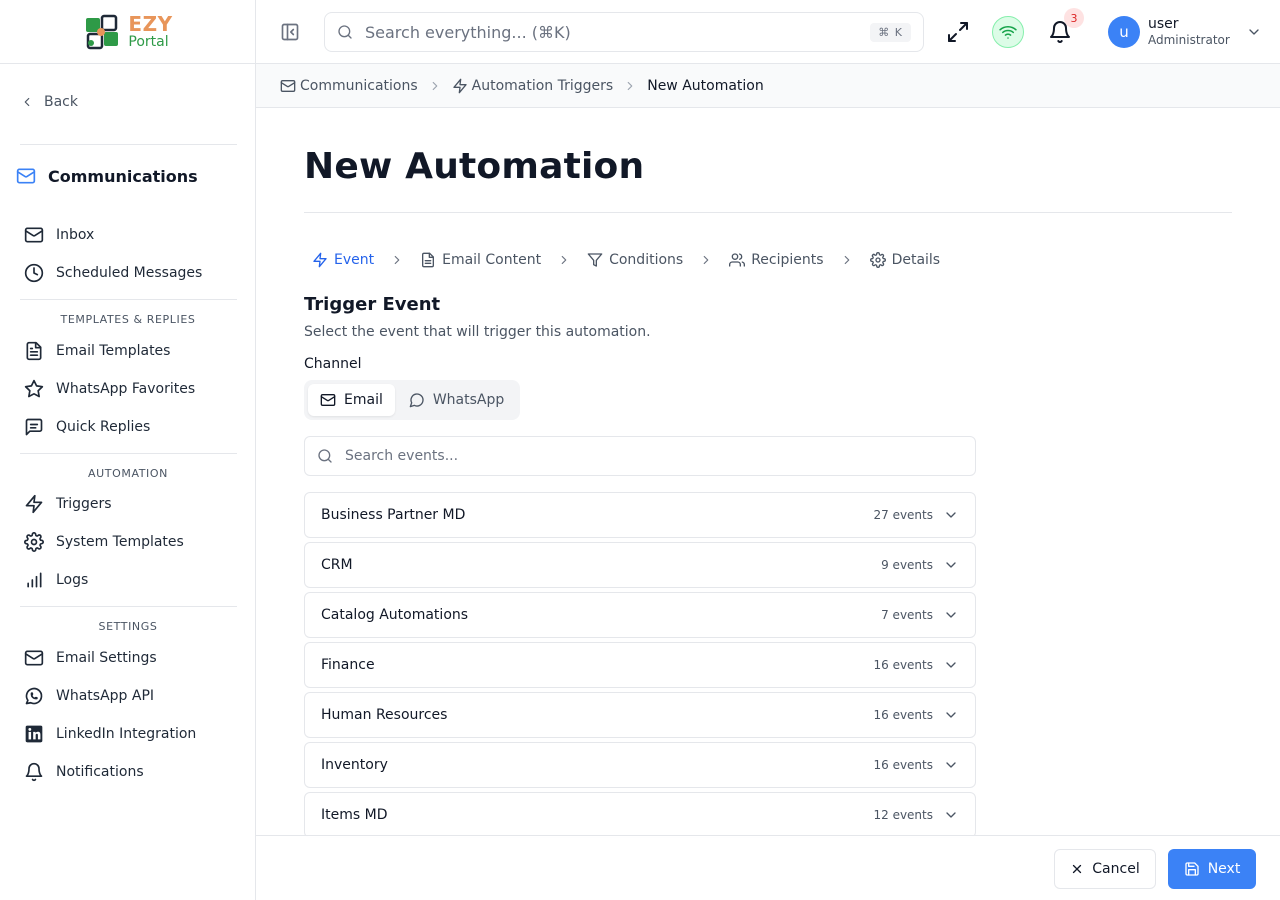  Describe the element at coordinates (75, 235) in the screenshot. I see `sidebar-item-label: Inbox` at that location.